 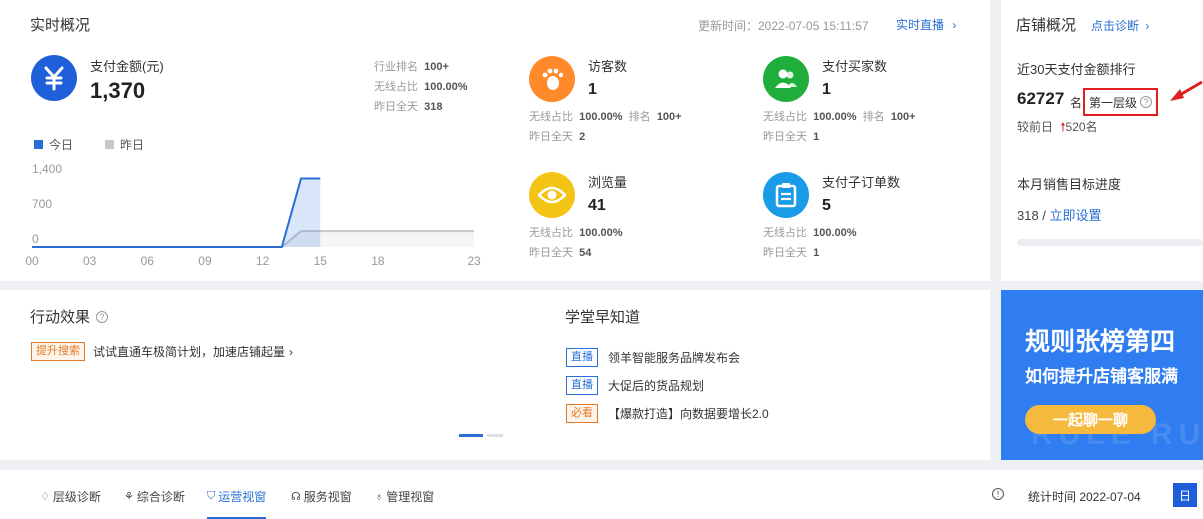 I want to click on learn-tag: 直播, so click(x=582, y=357).